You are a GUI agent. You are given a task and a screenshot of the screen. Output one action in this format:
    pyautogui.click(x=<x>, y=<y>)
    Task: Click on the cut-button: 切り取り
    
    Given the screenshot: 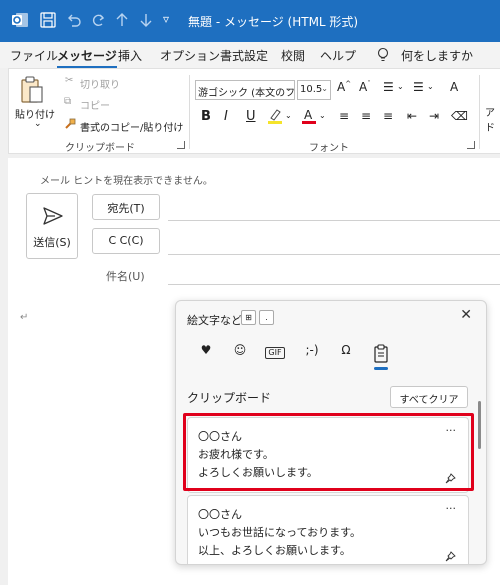 What is the action you would take?
    pyautogui.click(x=100, y=83)
    